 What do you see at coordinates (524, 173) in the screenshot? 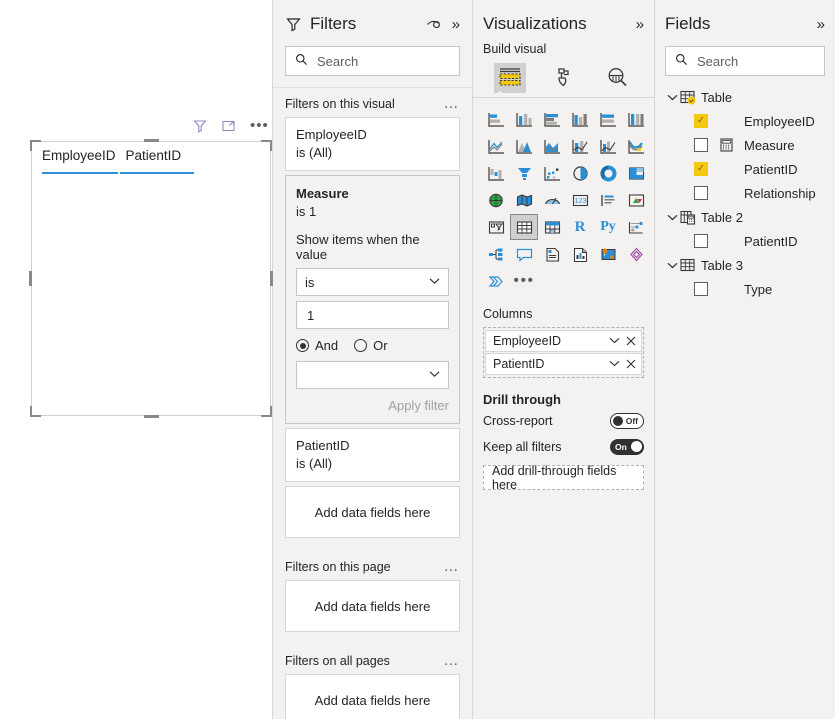
I see `visual-type-funnel-chart` at bounding box center [524, 173].